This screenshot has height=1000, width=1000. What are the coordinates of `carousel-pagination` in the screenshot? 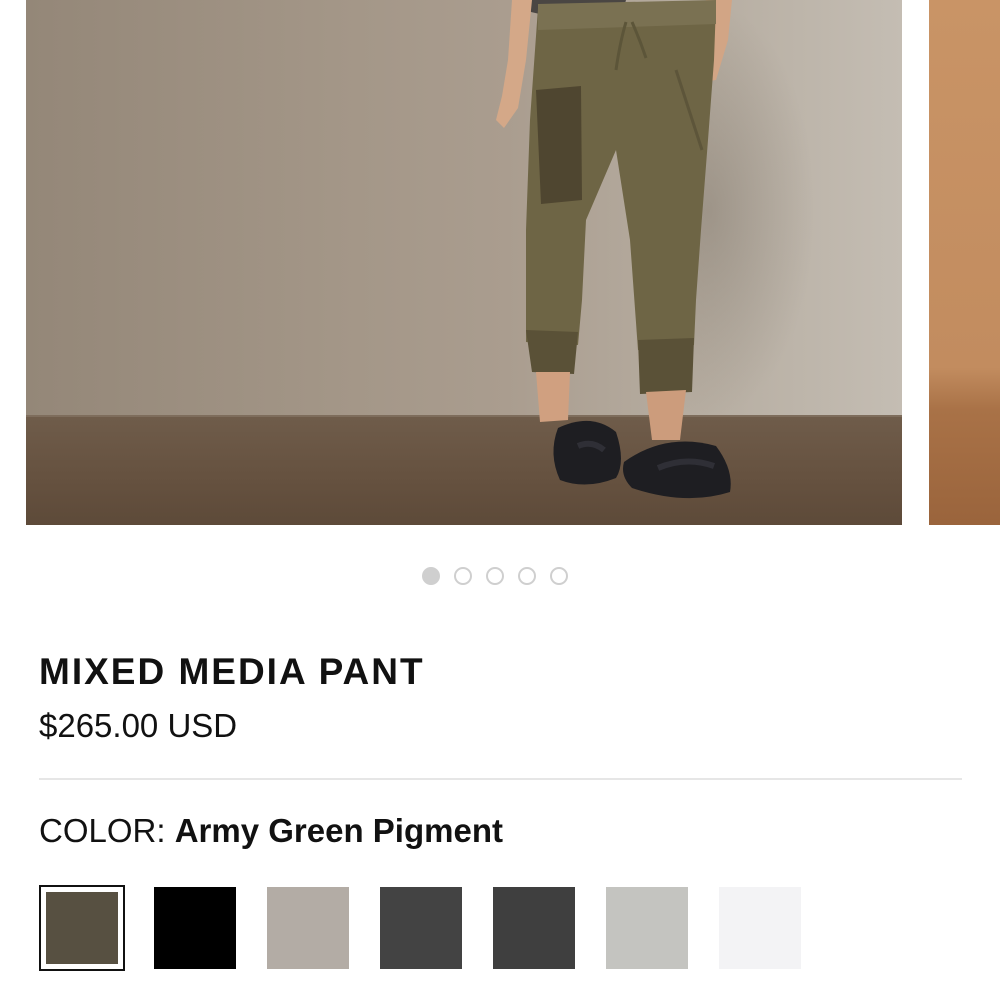 It's located at (500, 576).